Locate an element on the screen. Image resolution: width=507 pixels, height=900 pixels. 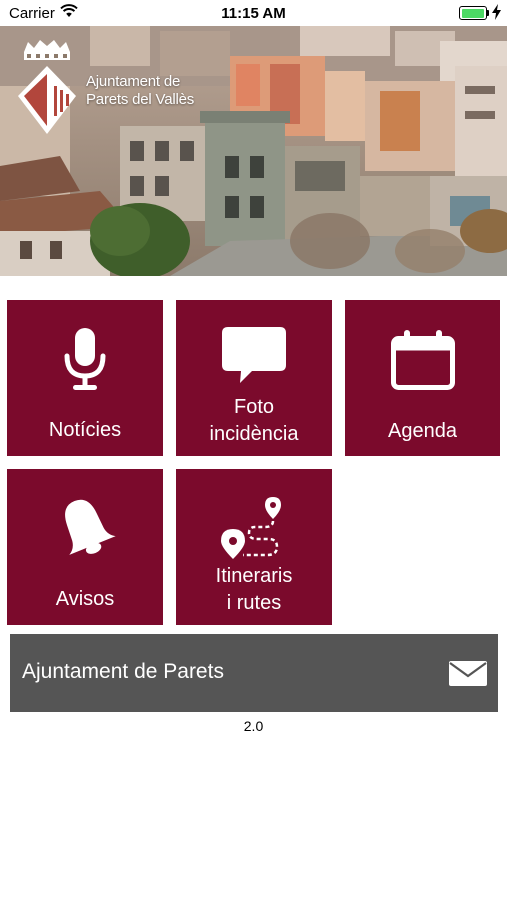
tile-foto-incidencia: Foto incidència is located at coordinates (254, 378).